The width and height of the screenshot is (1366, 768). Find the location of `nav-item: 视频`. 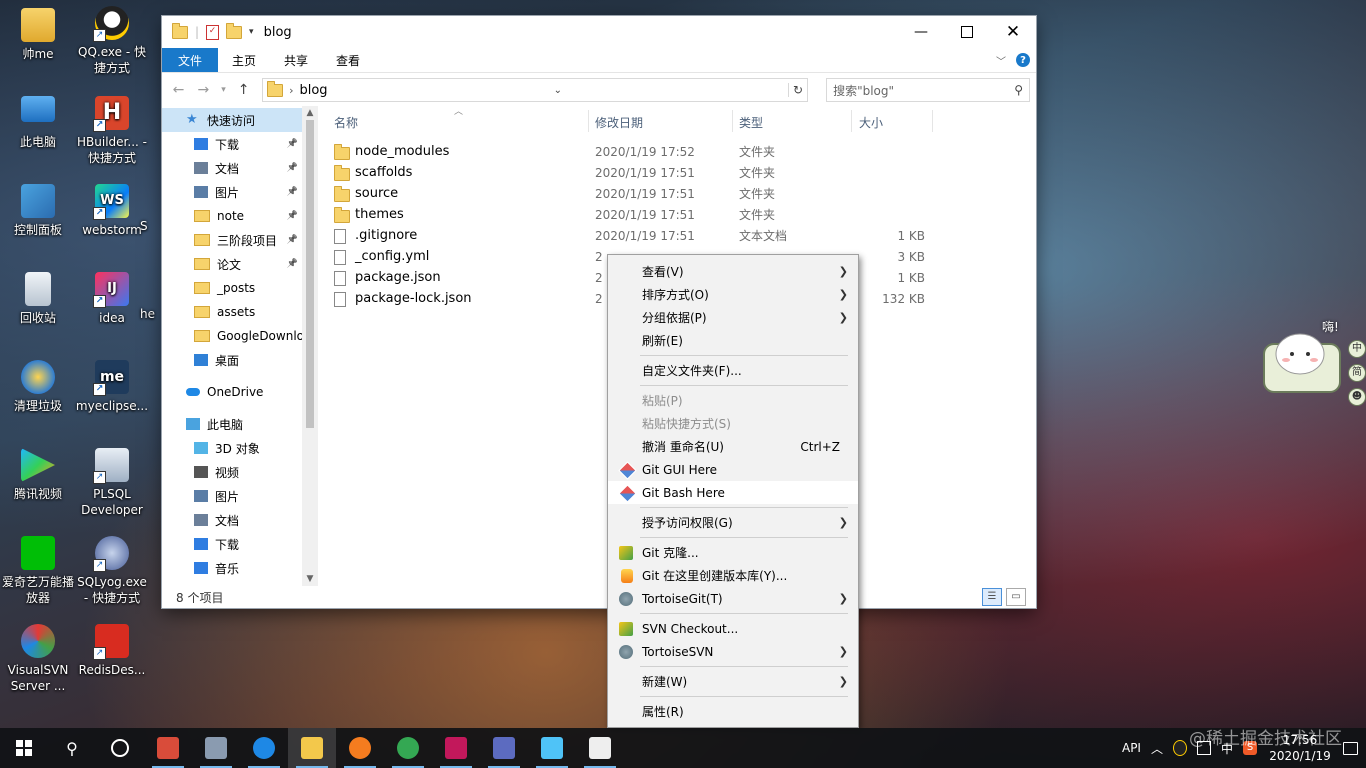

nav-item: 视频 is located at coordinates (232, 472).